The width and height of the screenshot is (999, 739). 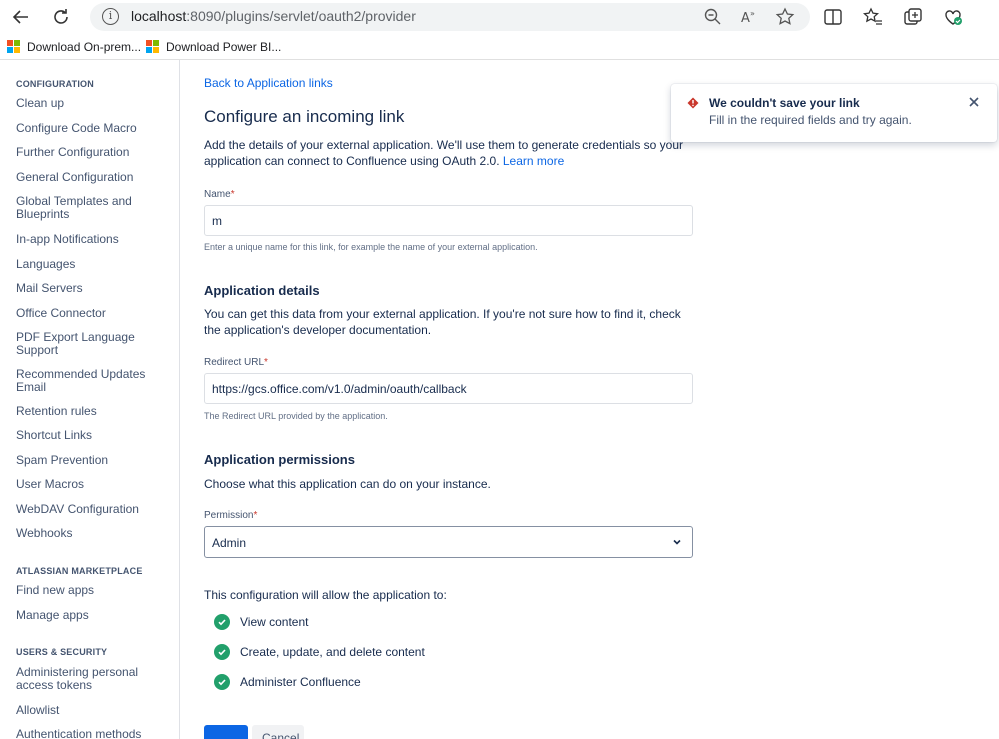 What do you see at coordinates (91, 152) in the screenshot?
I see `sidebar-item: Further Configuration` at bounding box center [91, 152].